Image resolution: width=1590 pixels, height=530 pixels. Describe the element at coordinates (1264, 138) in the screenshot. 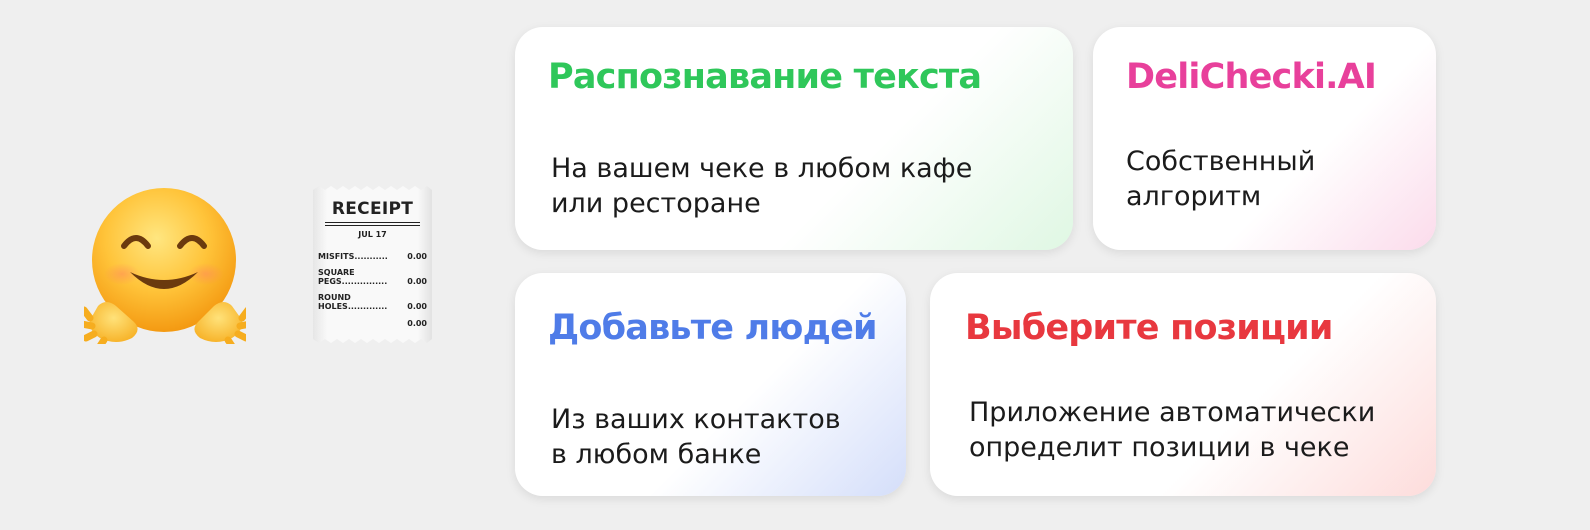

I see `feature-card-brand: DeliChecki.AI Собственный алгоритм` at that location.